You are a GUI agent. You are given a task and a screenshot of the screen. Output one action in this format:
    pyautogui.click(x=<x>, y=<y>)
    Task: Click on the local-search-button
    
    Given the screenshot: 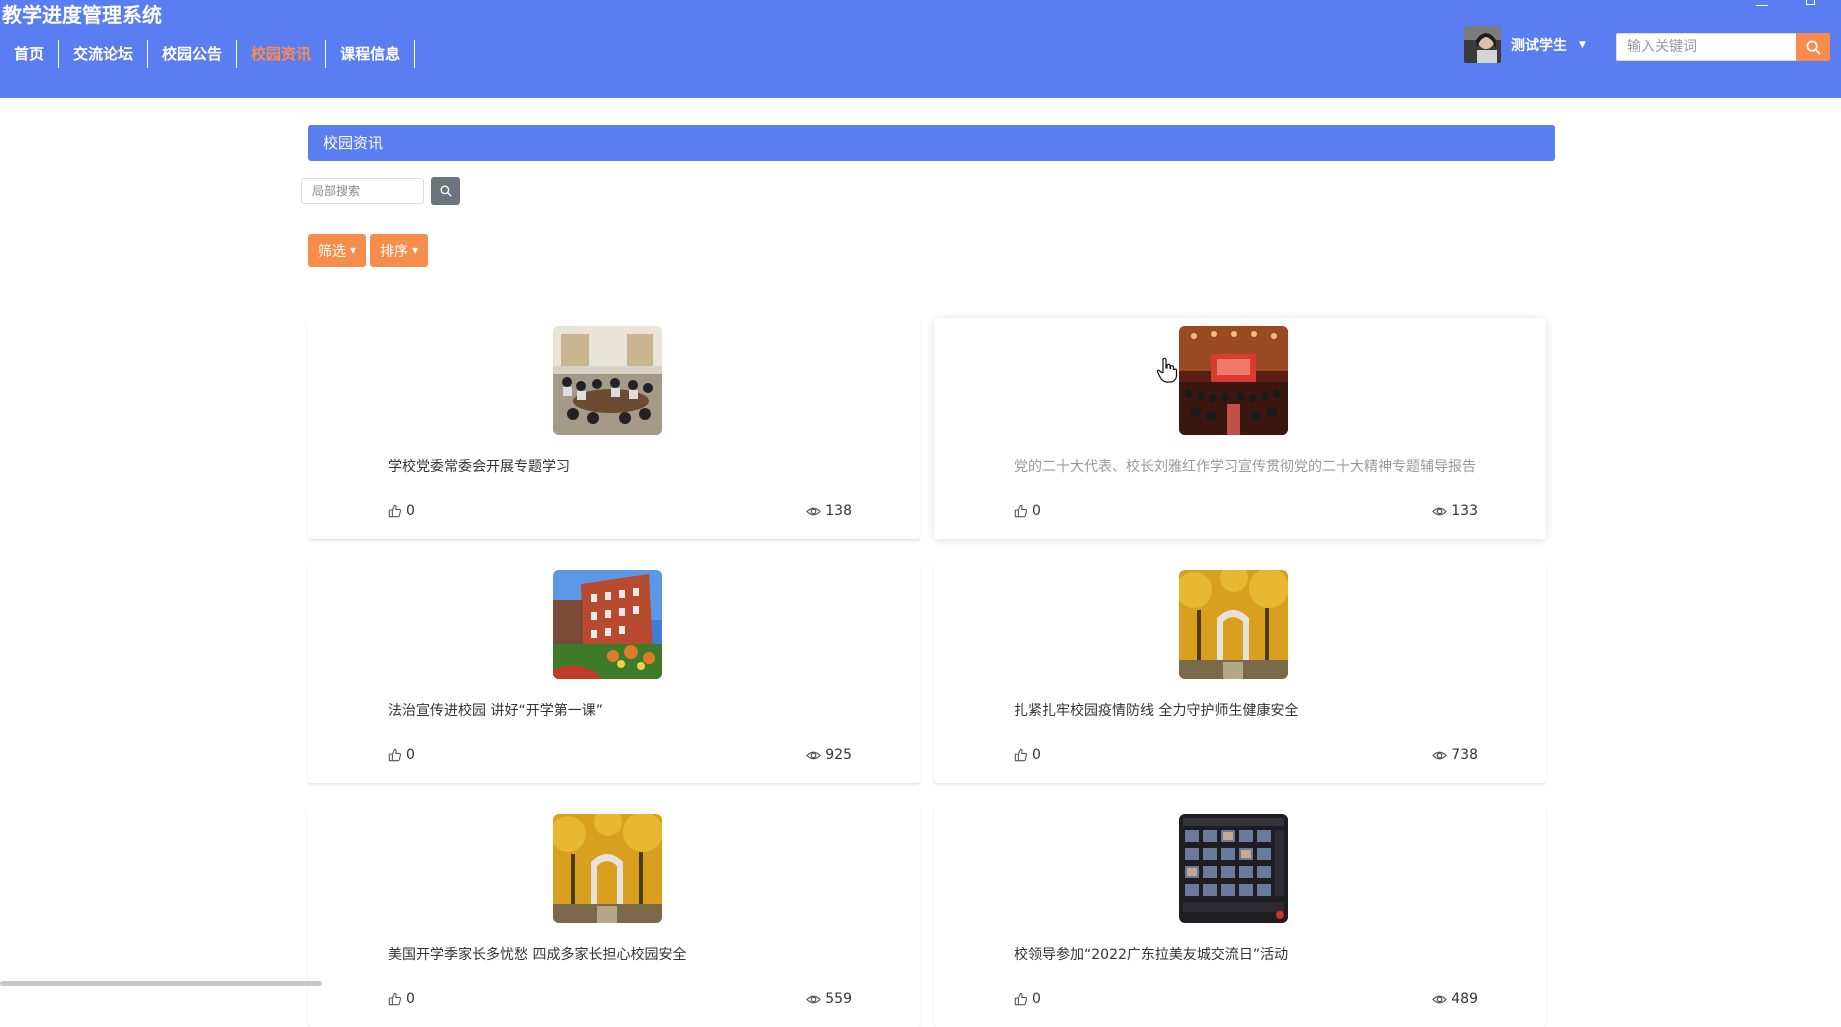 What is the action you would take?
    pyautogui.click(x=445, y=191)
    